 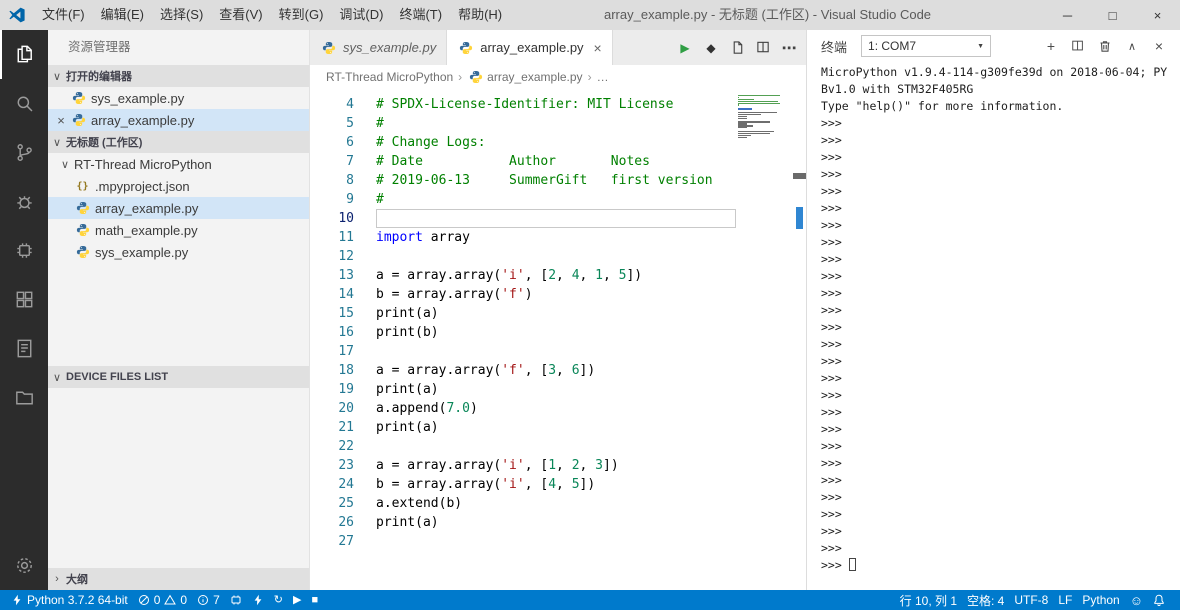 What do you see at coordinates (556, 484) in the screenshot?
I see `code-line: b = array.array('i', [4, 5])` at bounding box center [556, 484].